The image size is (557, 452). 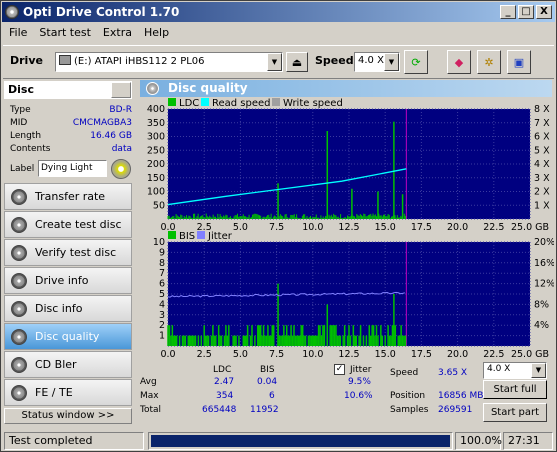 What do you see at coordinates (542, 164) in the screenshot?
I see `ldc-y2-tick: 4 X` at bounding box center [542, 164].